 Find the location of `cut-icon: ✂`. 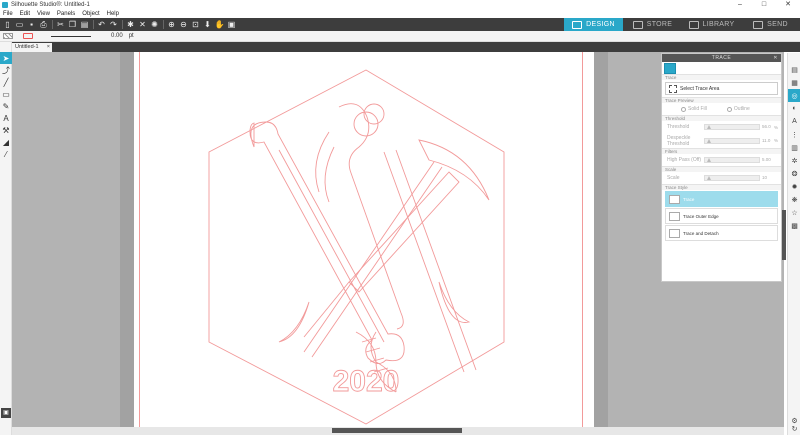

cut-icon: ✂ is located at coordinates (60, 24).